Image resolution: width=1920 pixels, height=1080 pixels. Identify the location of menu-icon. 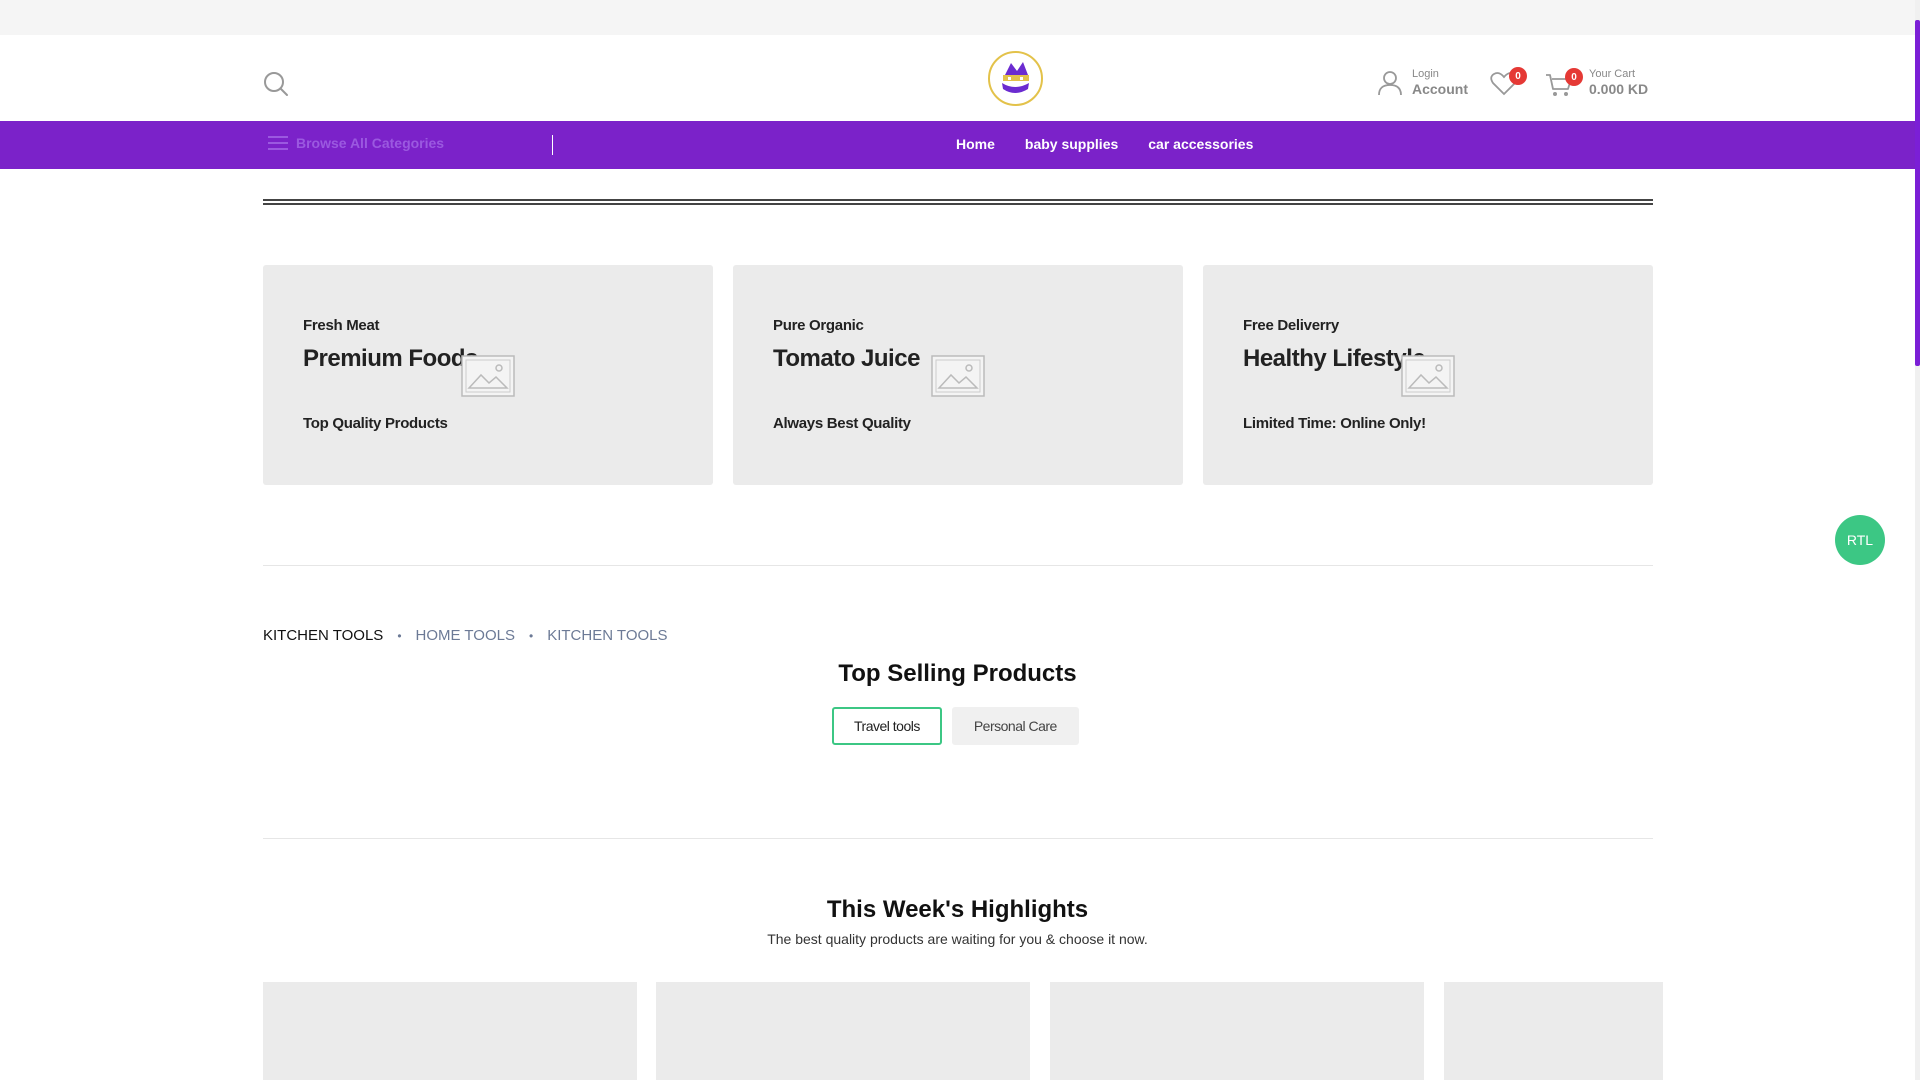
(278, 143).